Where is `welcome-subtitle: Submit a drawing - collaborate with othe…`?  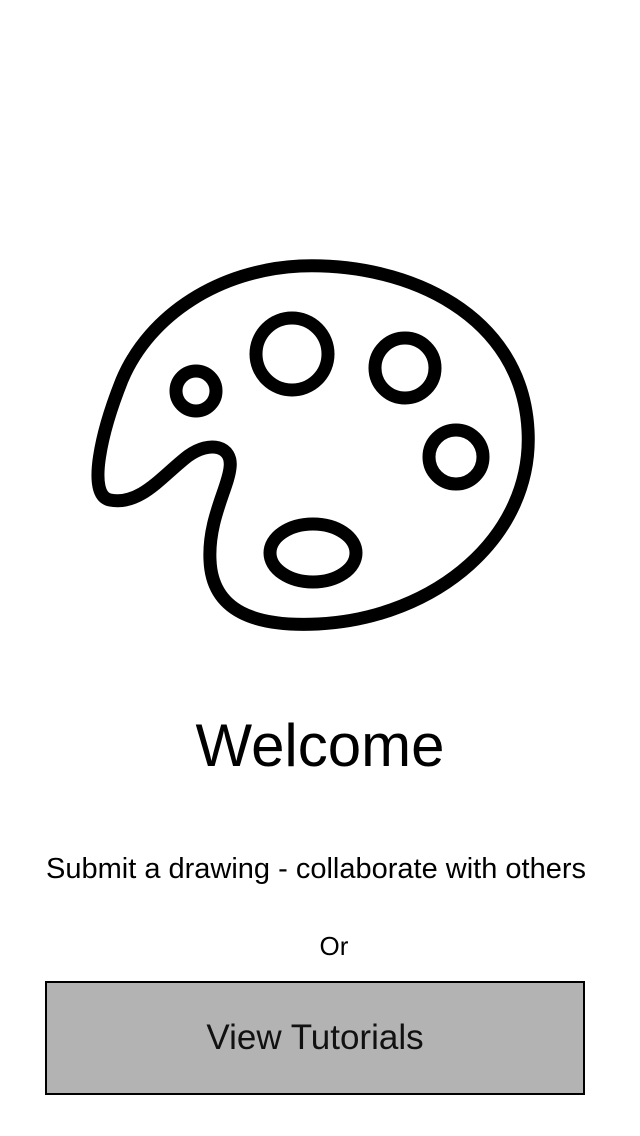 welcome-subtitle: Submit a drawing - collaborate with othe… is located at coordinates (316, 869).